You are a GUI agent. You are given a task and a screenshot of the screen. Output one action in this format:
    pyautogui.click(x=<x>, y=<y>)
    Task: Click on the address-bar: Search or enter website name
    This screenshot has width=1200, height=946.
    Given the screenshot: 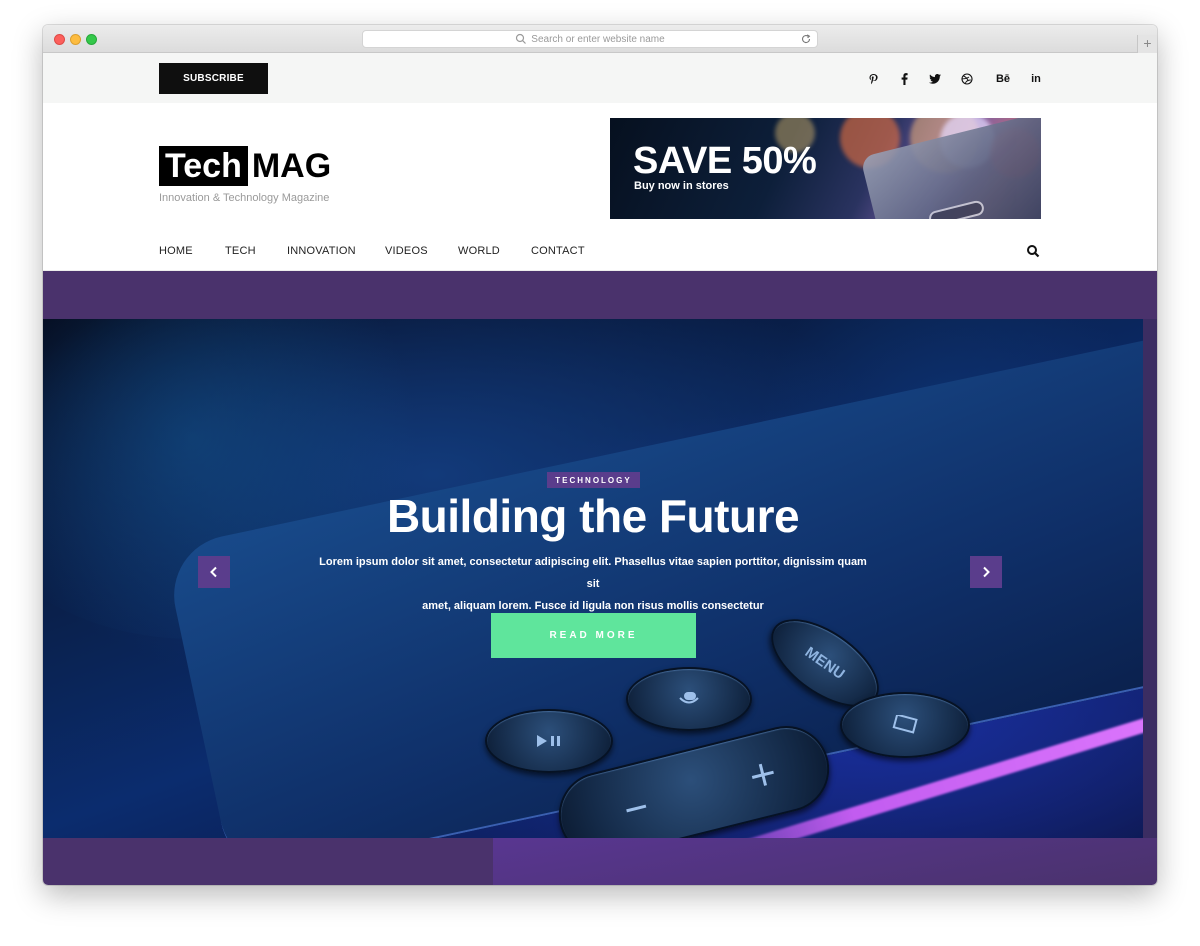 What is the action you would take?
    pyautogui.click(x=590, y=39)
    